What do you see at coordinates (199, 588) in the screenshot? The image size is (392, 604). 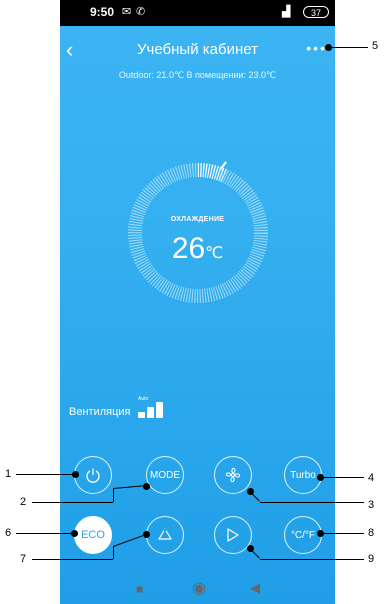 I see `home-icon: ◉` at bounding box center [199, 588].